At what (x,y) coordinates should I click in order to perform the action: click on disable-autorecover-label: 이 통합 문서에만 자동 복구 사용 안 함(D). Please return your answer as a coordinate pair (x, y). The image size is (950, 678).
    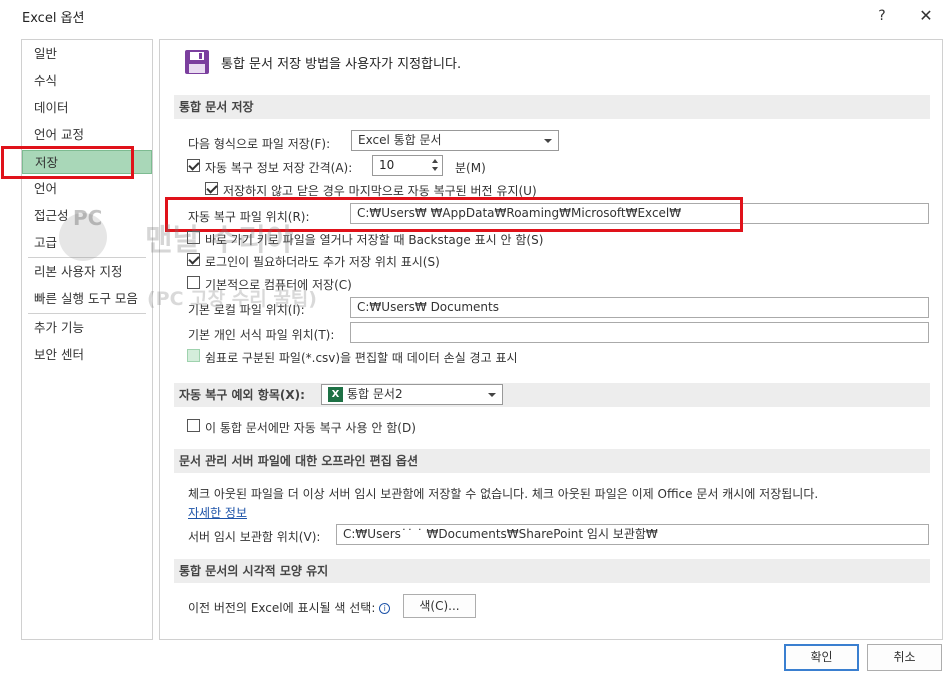
    Looking at the image, I should click on (310, 428).